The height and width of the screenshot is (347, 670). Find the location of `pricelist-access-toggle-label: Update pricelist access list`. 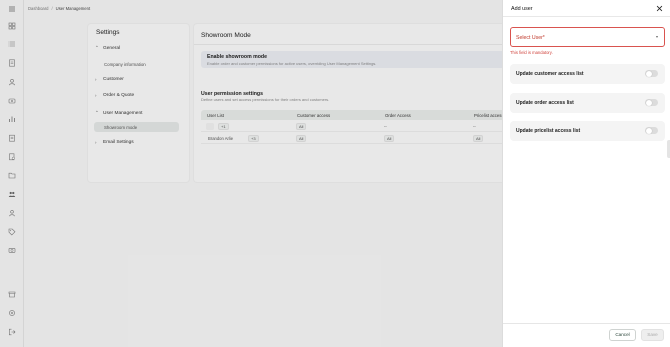

pricelist-access-toggle-label: Update pricelist access list is located at coordinates (548, 131).